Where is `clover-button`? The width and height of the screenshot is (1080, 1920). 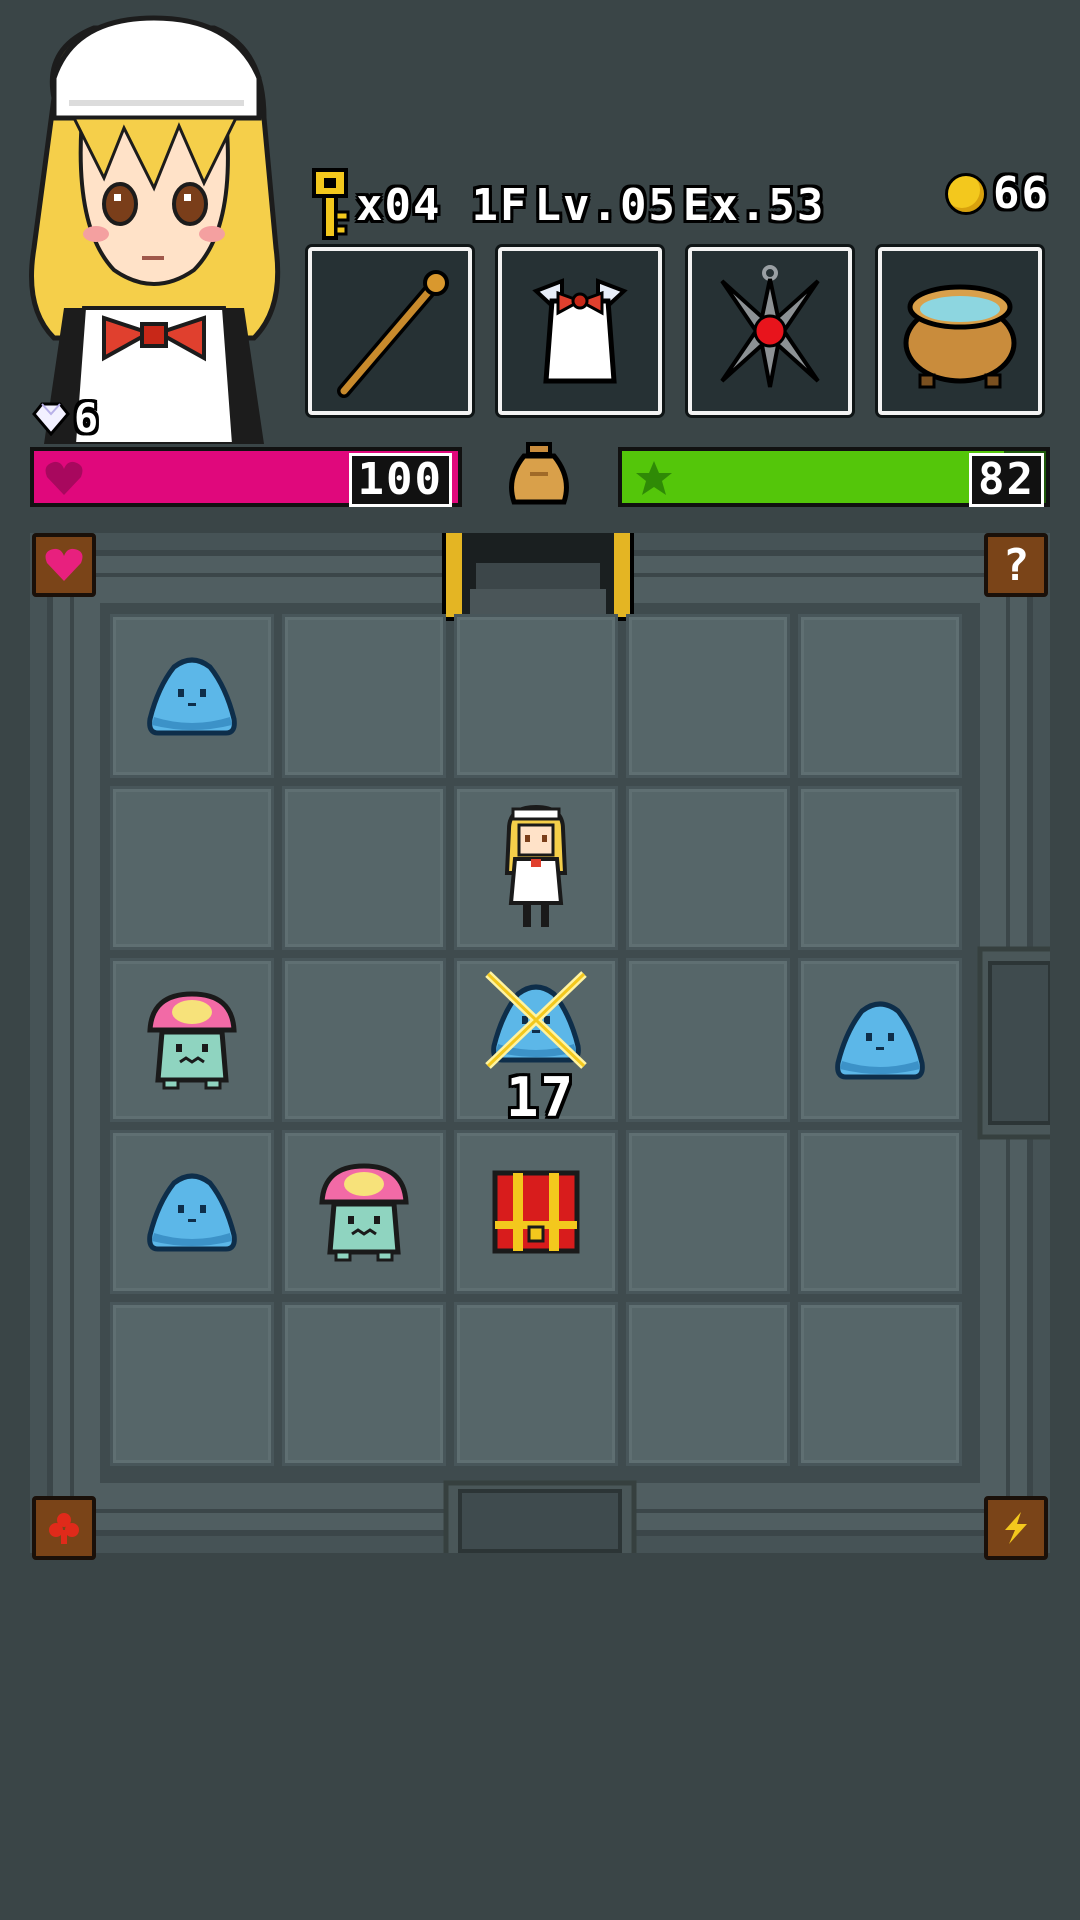 clover-button is located at coordinates (64, 1528).